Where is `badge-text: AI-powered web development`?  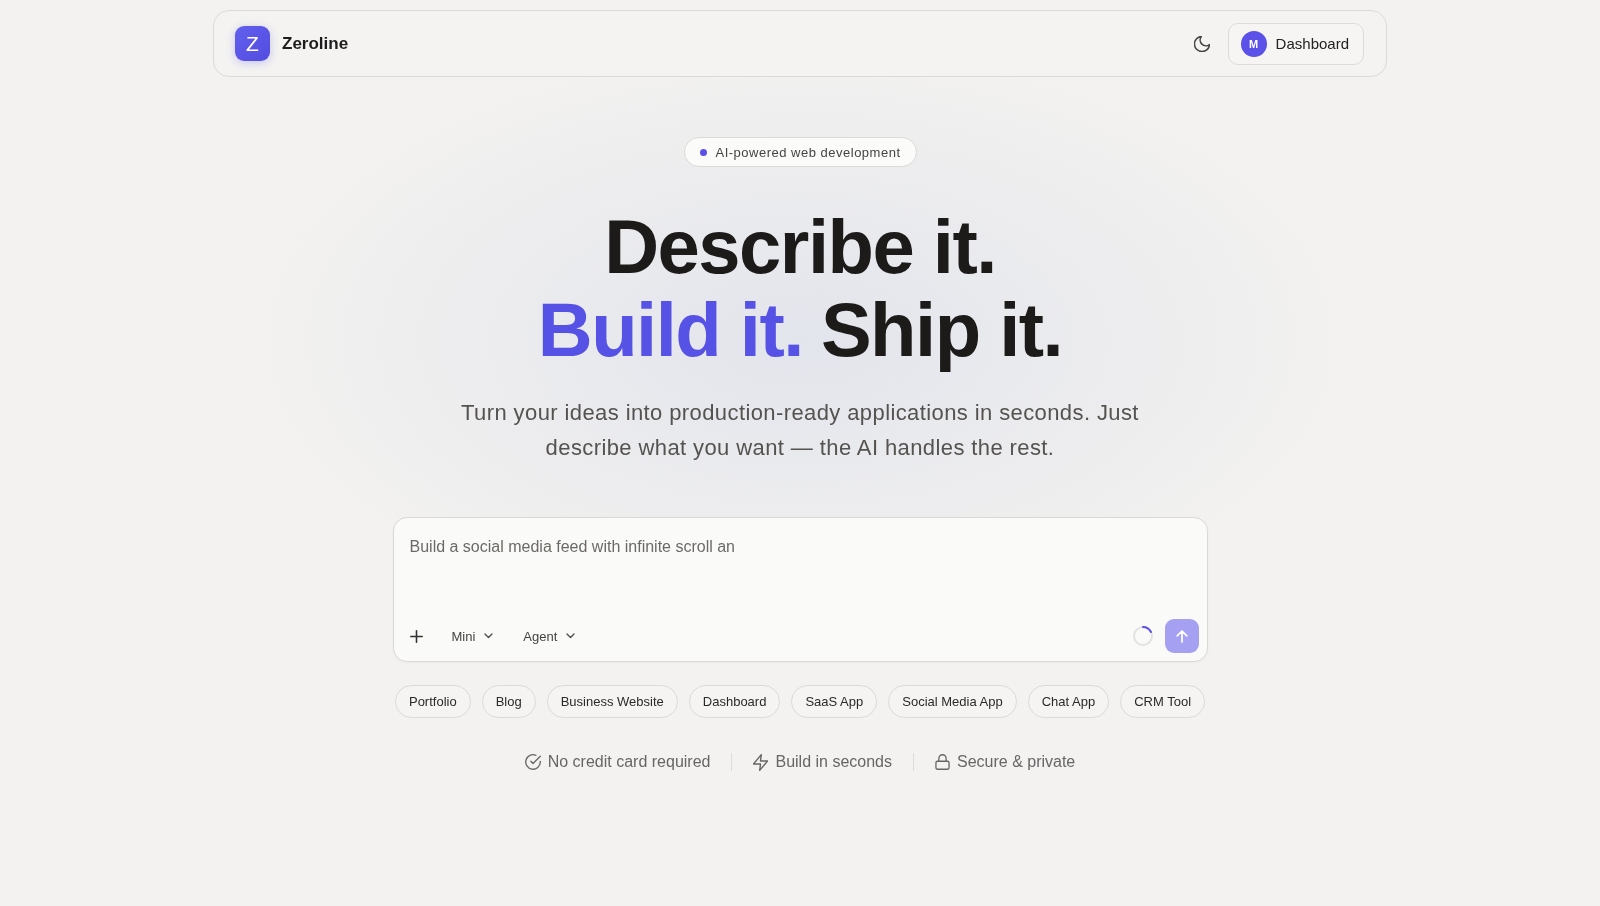
badge-text: AI-powered web development is located at coordinates (808, 152).